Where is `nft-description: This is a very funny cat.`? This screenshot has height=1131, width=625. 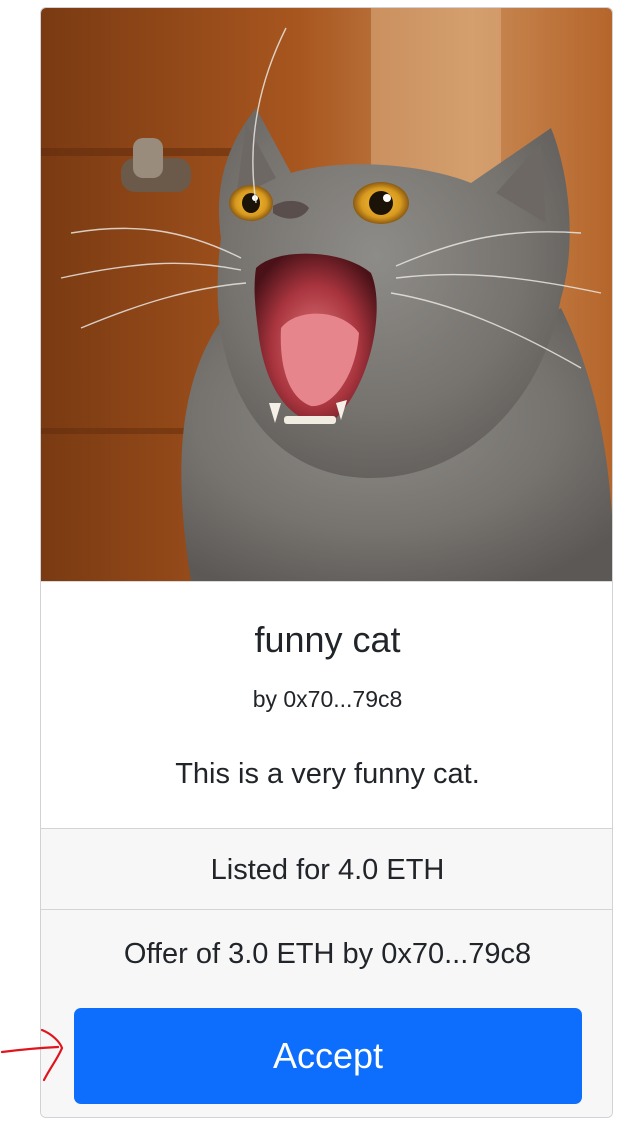
nft-description: This is a very funny cat. is located at coordinates (327, 774).